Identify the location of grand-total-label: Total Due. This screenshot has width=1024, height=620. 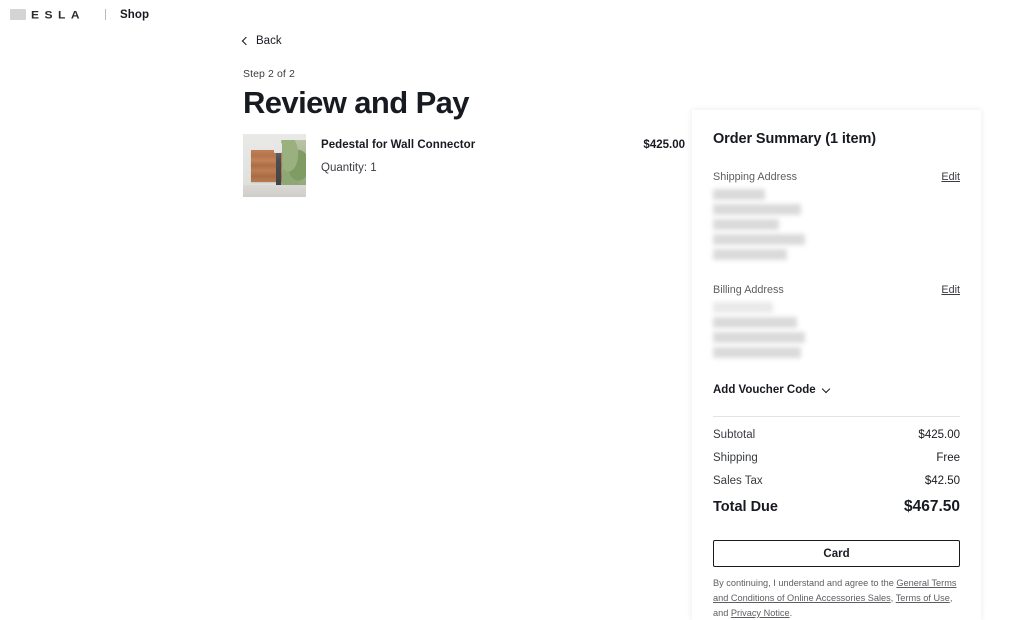
(745, 507).